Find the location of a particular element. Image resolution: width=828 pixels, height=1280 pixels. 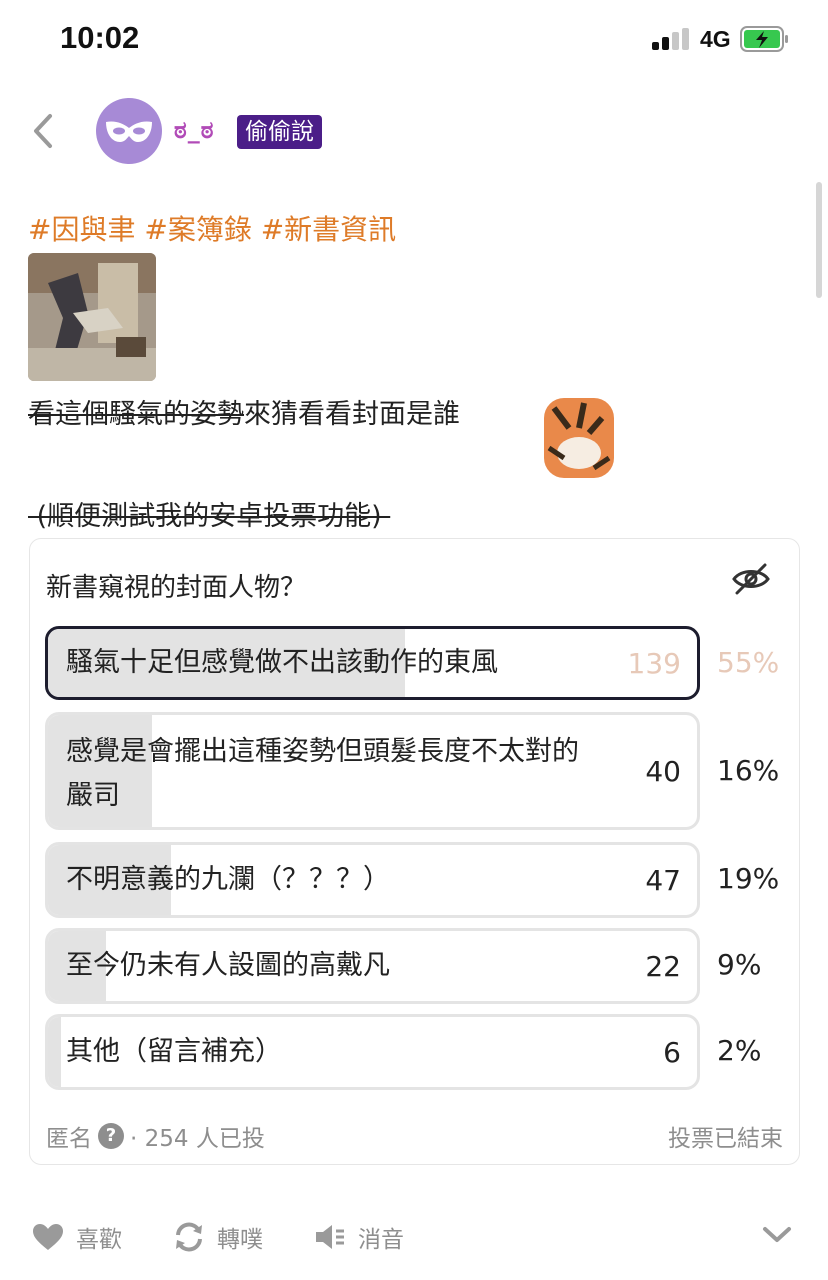

repost-button: 轉噗 is located at coordinates (218, 1237).